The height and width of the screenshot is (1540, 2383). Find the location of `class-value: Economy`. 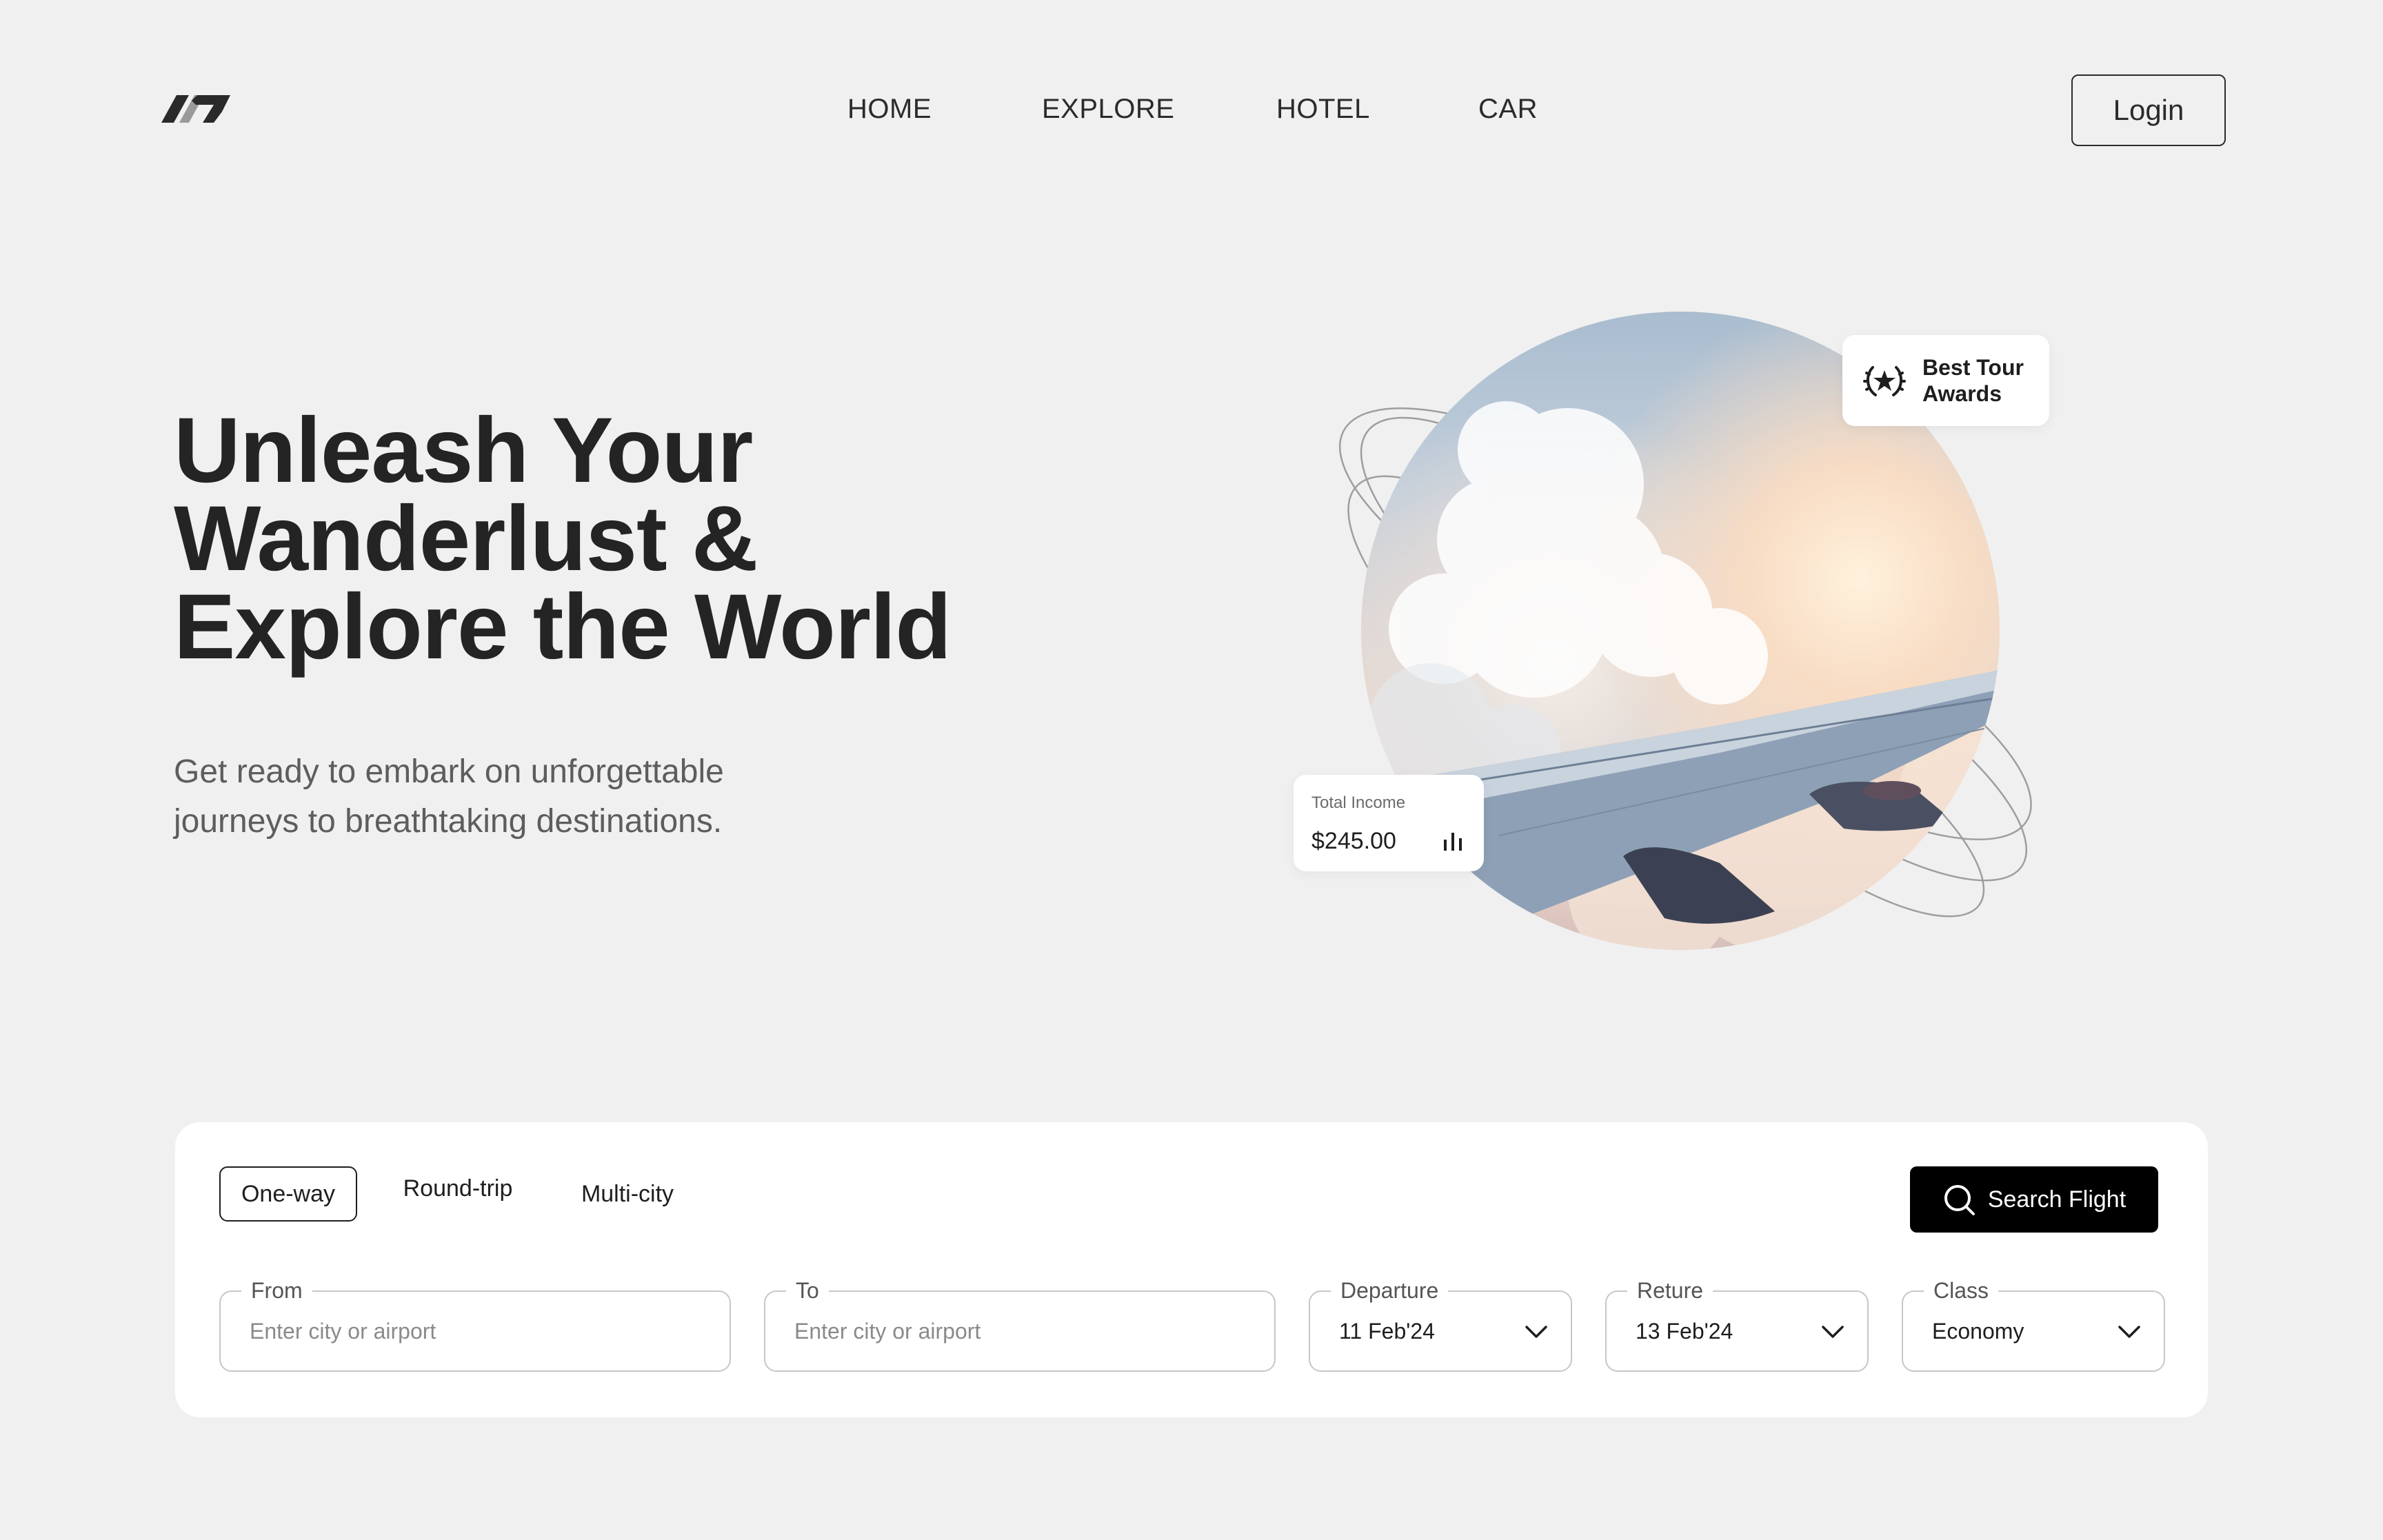

class-value: Economy is located at coordinates (1978, 1331).